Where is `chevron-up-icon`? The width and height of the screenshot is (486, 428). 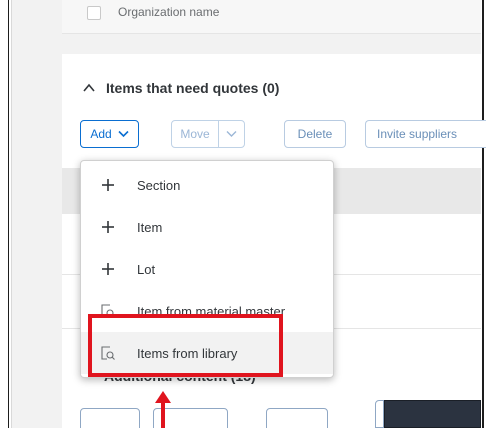 chevron-up-icon is located at coordinates (89, 88).